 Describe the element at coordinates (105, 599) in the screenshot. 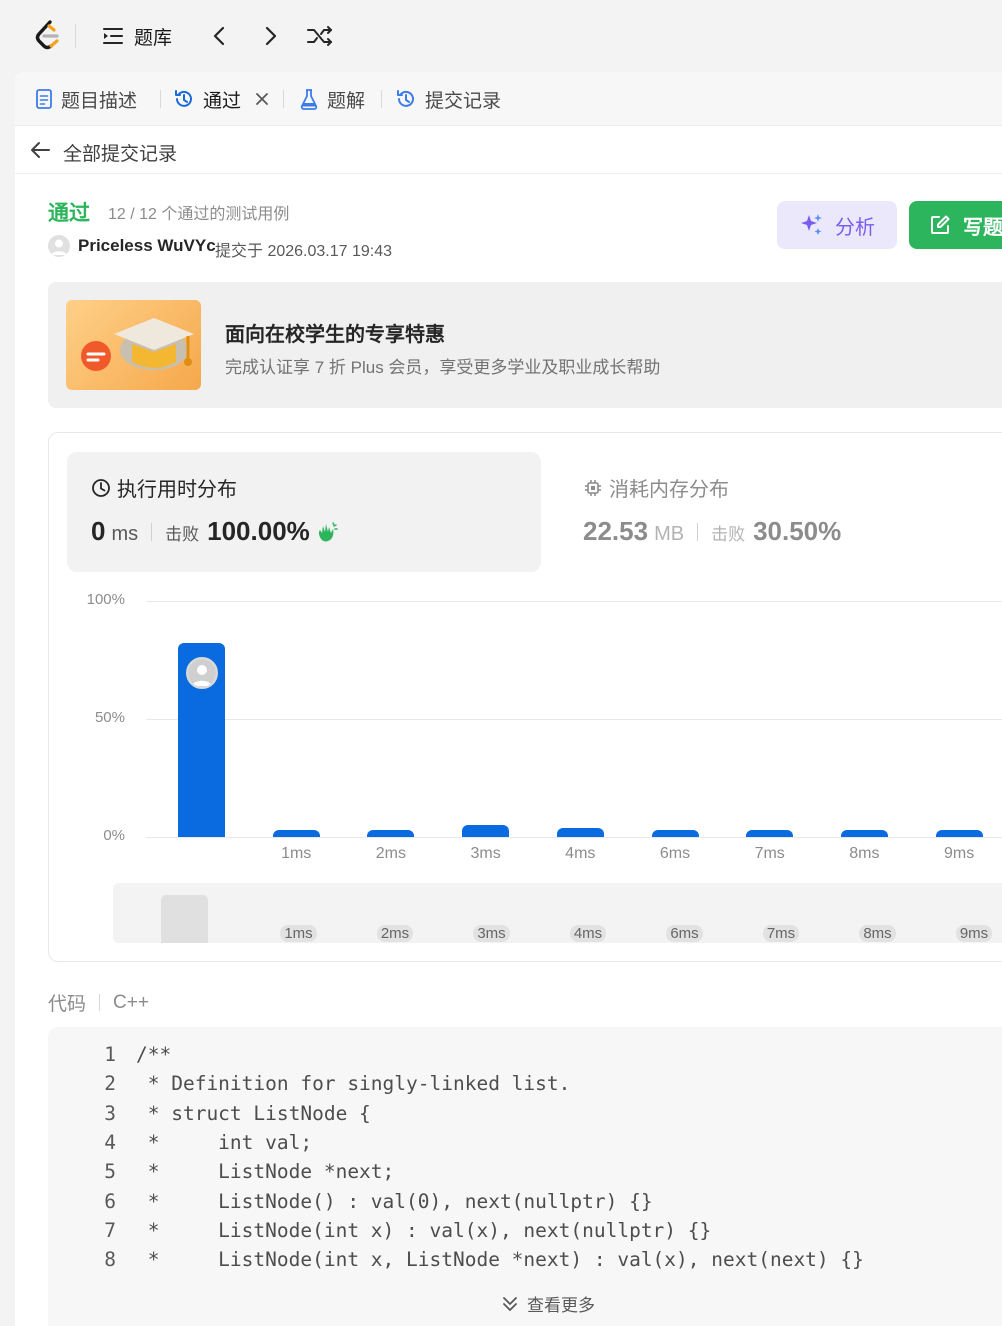

I see `y-tick-label: 100%` at that location.